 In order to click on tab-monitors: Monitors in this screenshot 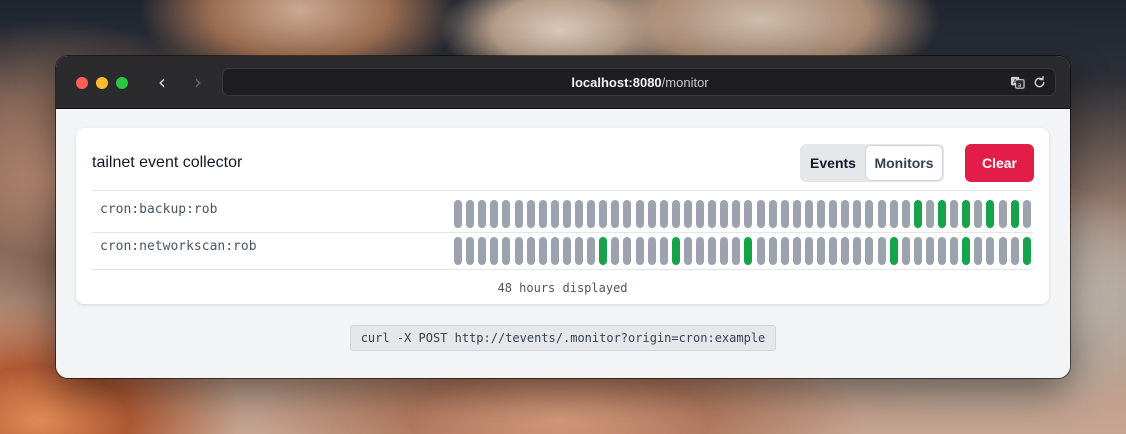, I will do `click(904, 163)`.